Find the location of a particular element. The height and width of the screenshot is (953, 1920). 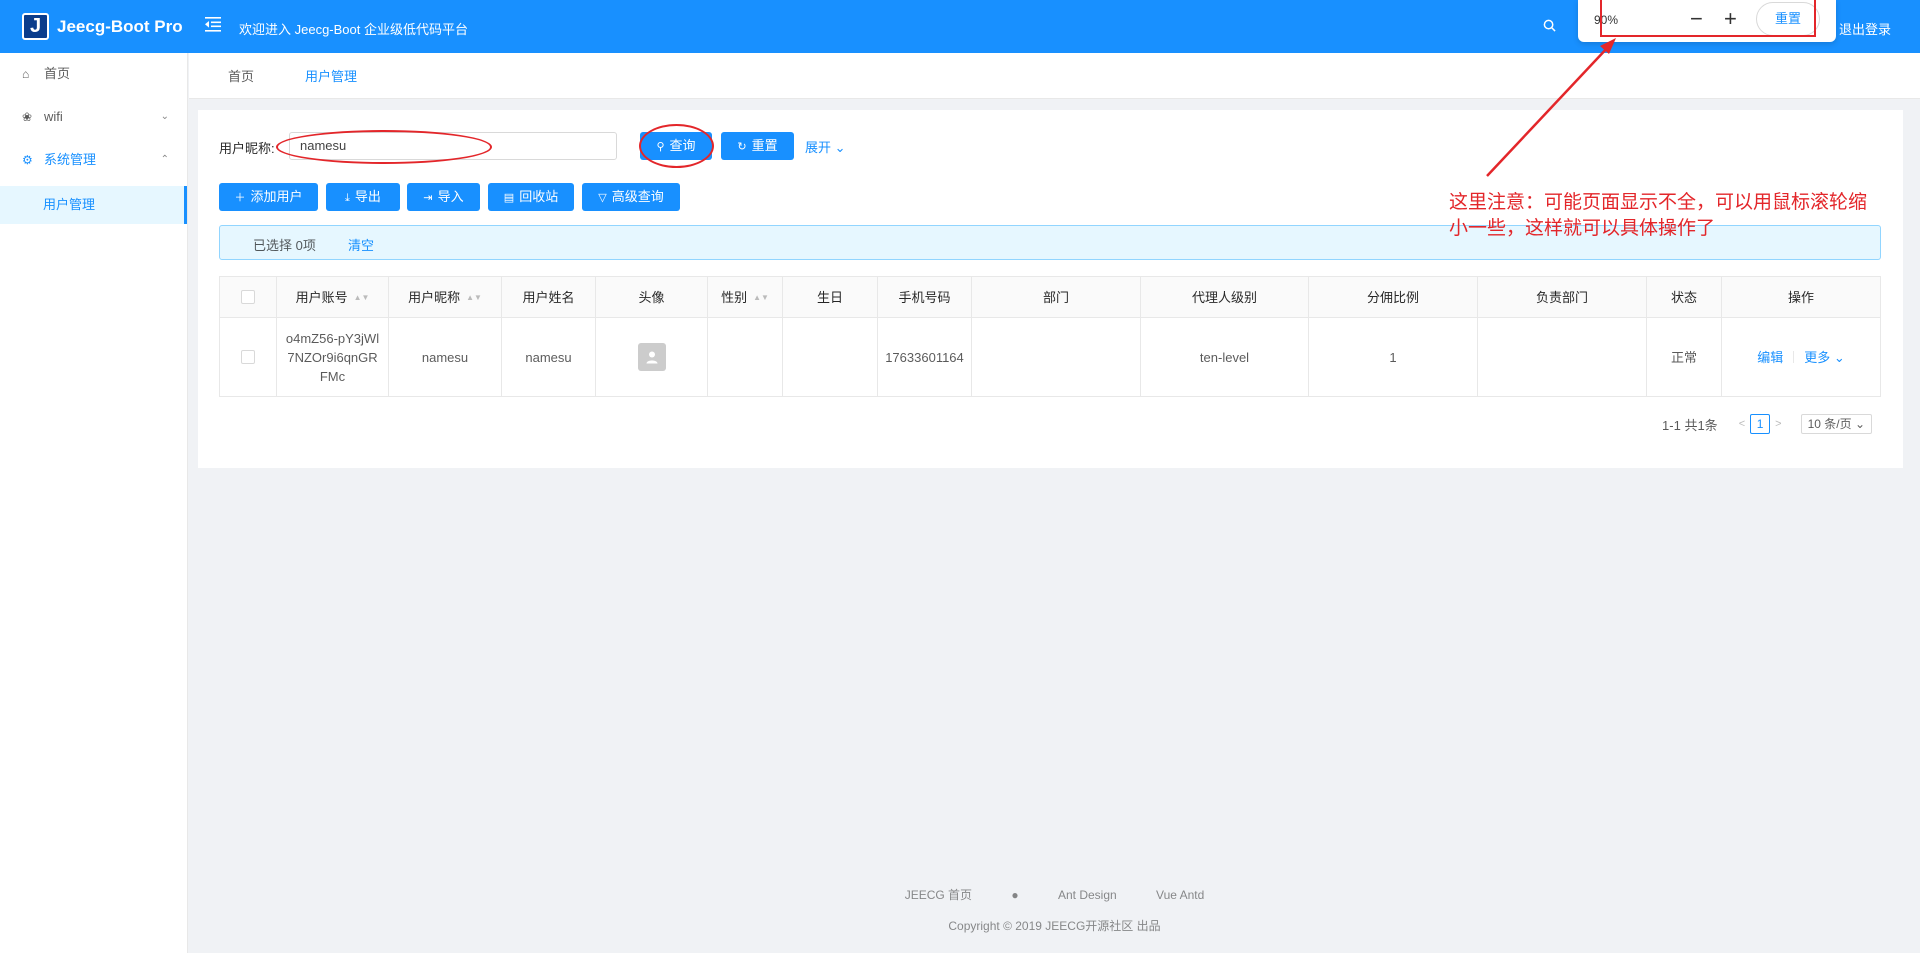

header-label: 状态 is located at coordinates (1683, 297).